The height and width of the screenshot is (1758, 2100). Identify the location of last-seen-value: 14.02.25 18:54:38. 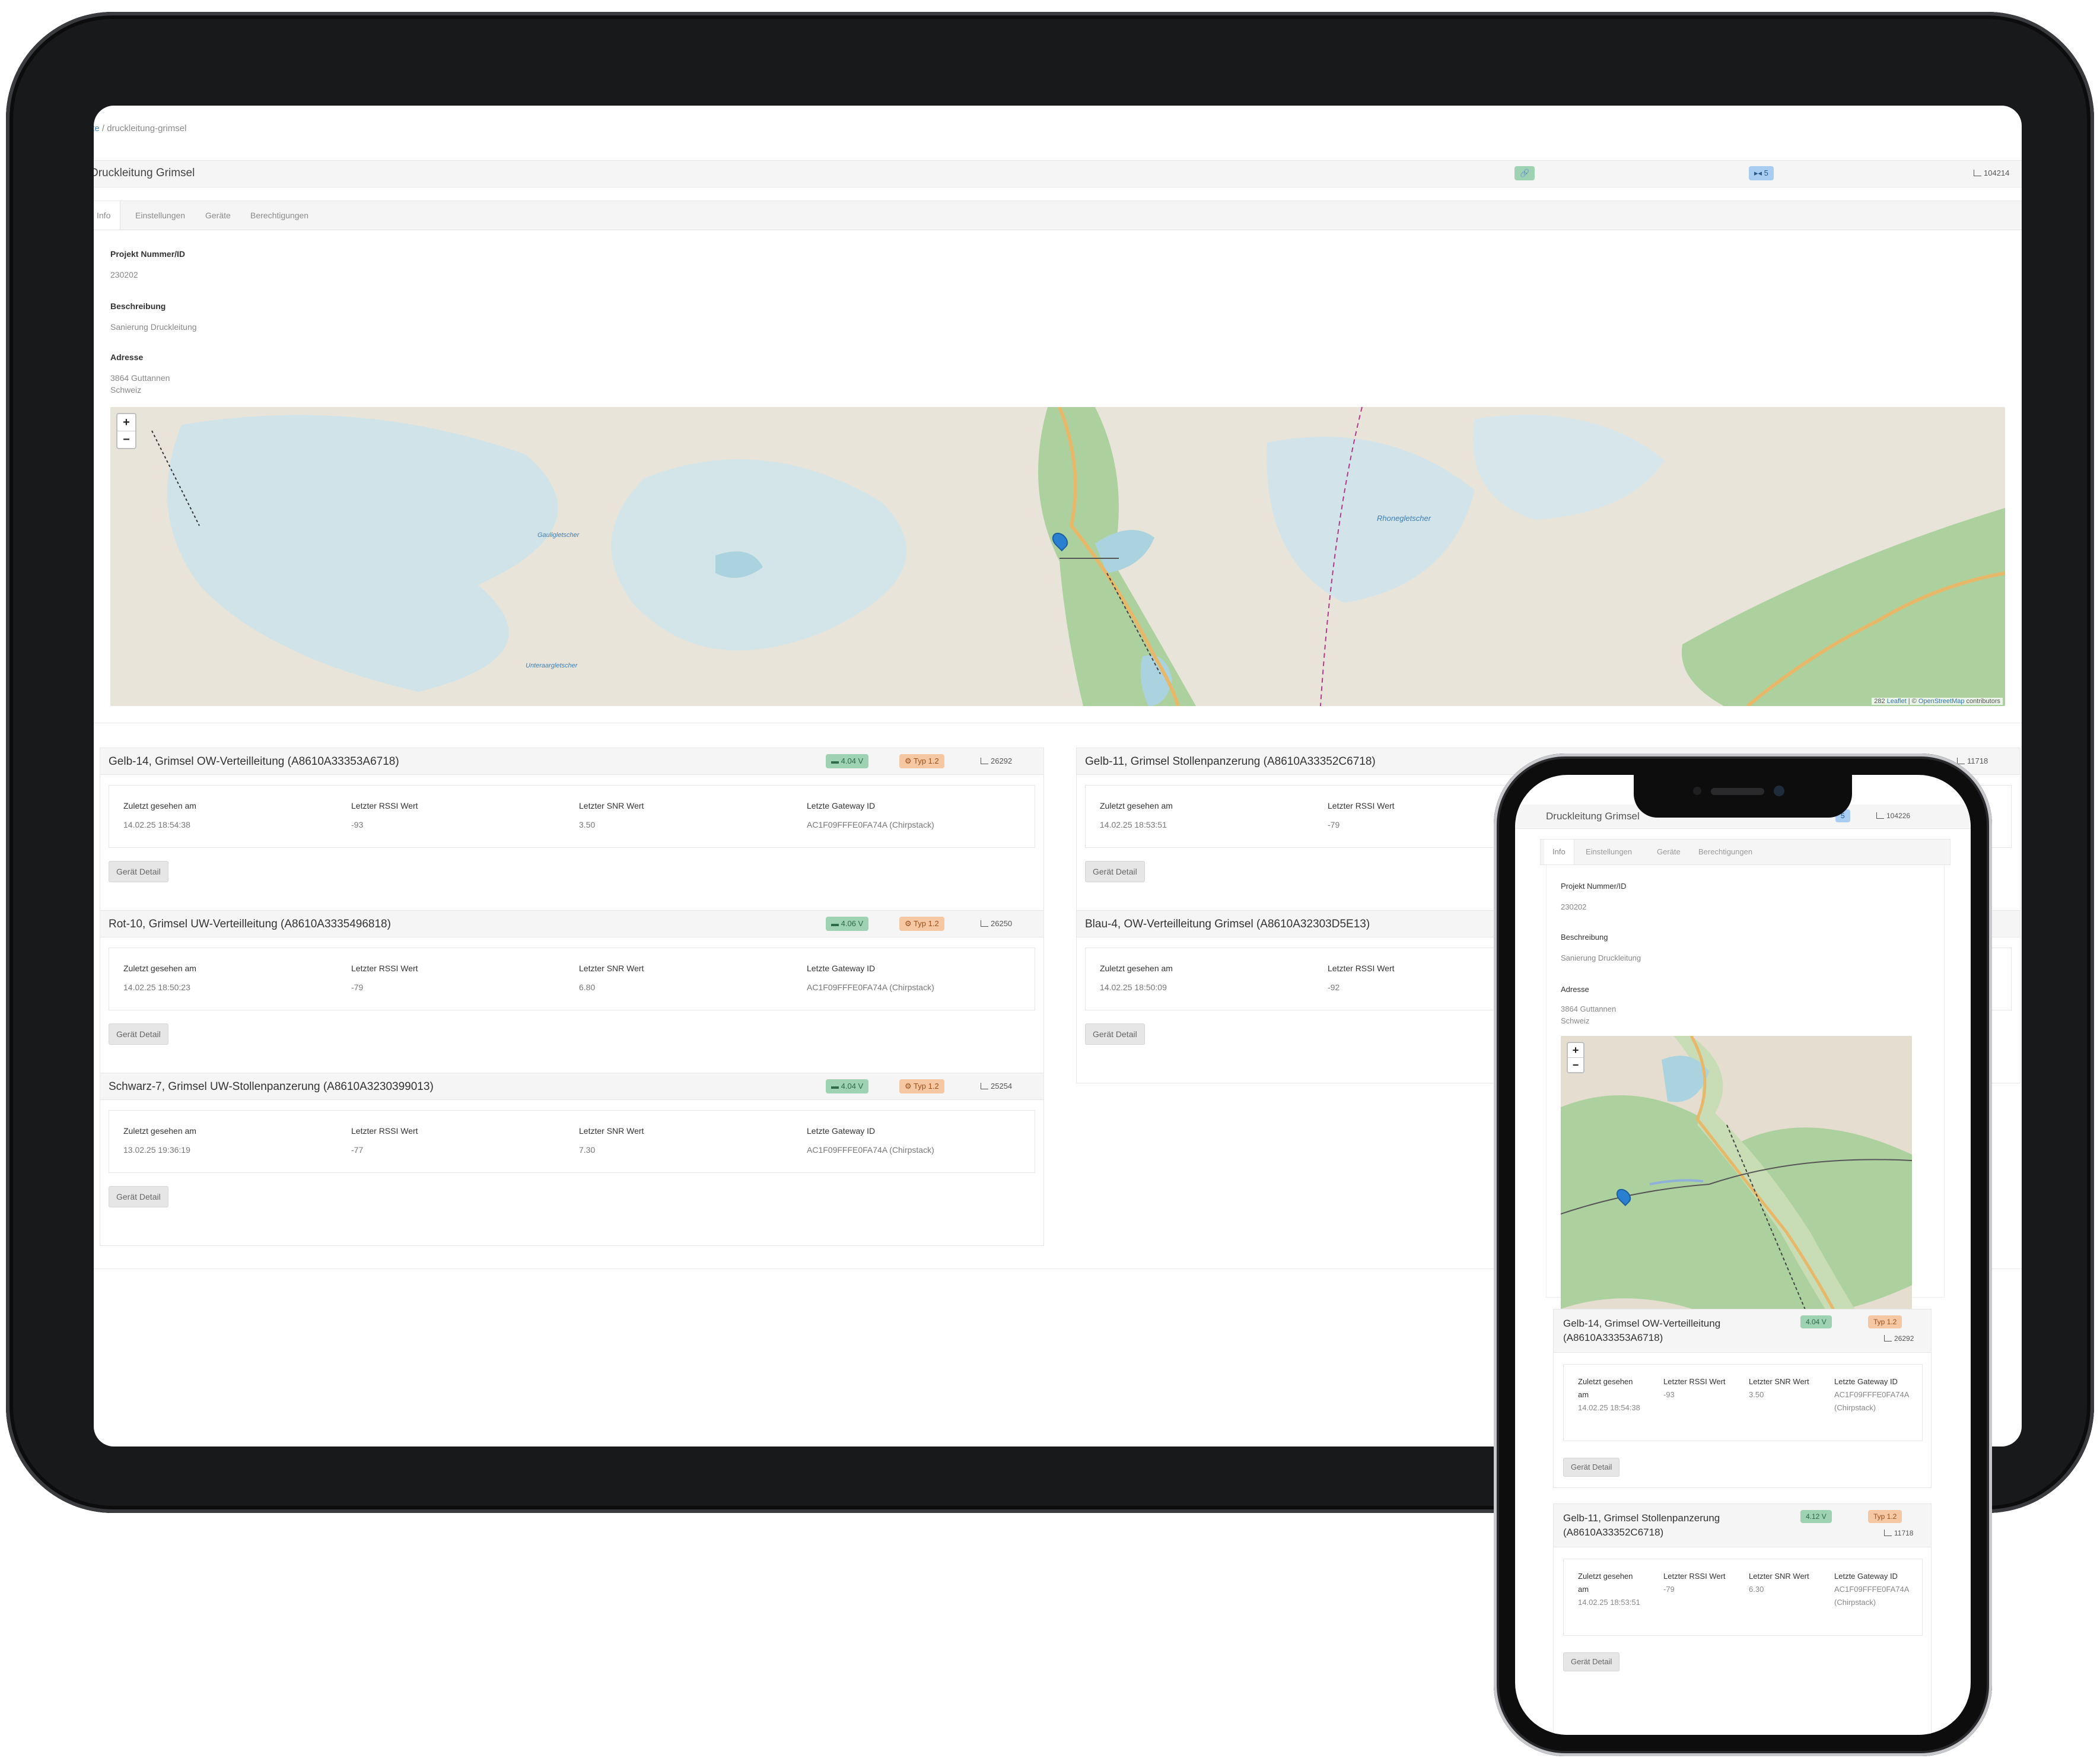
(156, 824).